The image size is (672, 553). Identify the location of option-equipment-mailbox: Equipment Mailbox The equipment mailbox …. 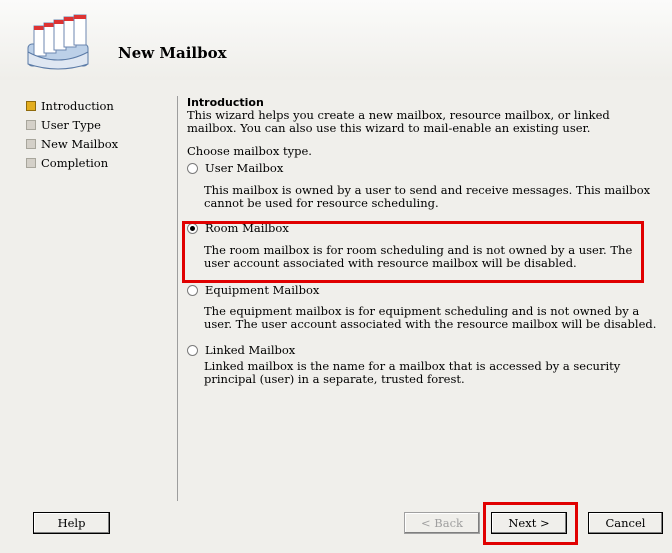
(422, 306).